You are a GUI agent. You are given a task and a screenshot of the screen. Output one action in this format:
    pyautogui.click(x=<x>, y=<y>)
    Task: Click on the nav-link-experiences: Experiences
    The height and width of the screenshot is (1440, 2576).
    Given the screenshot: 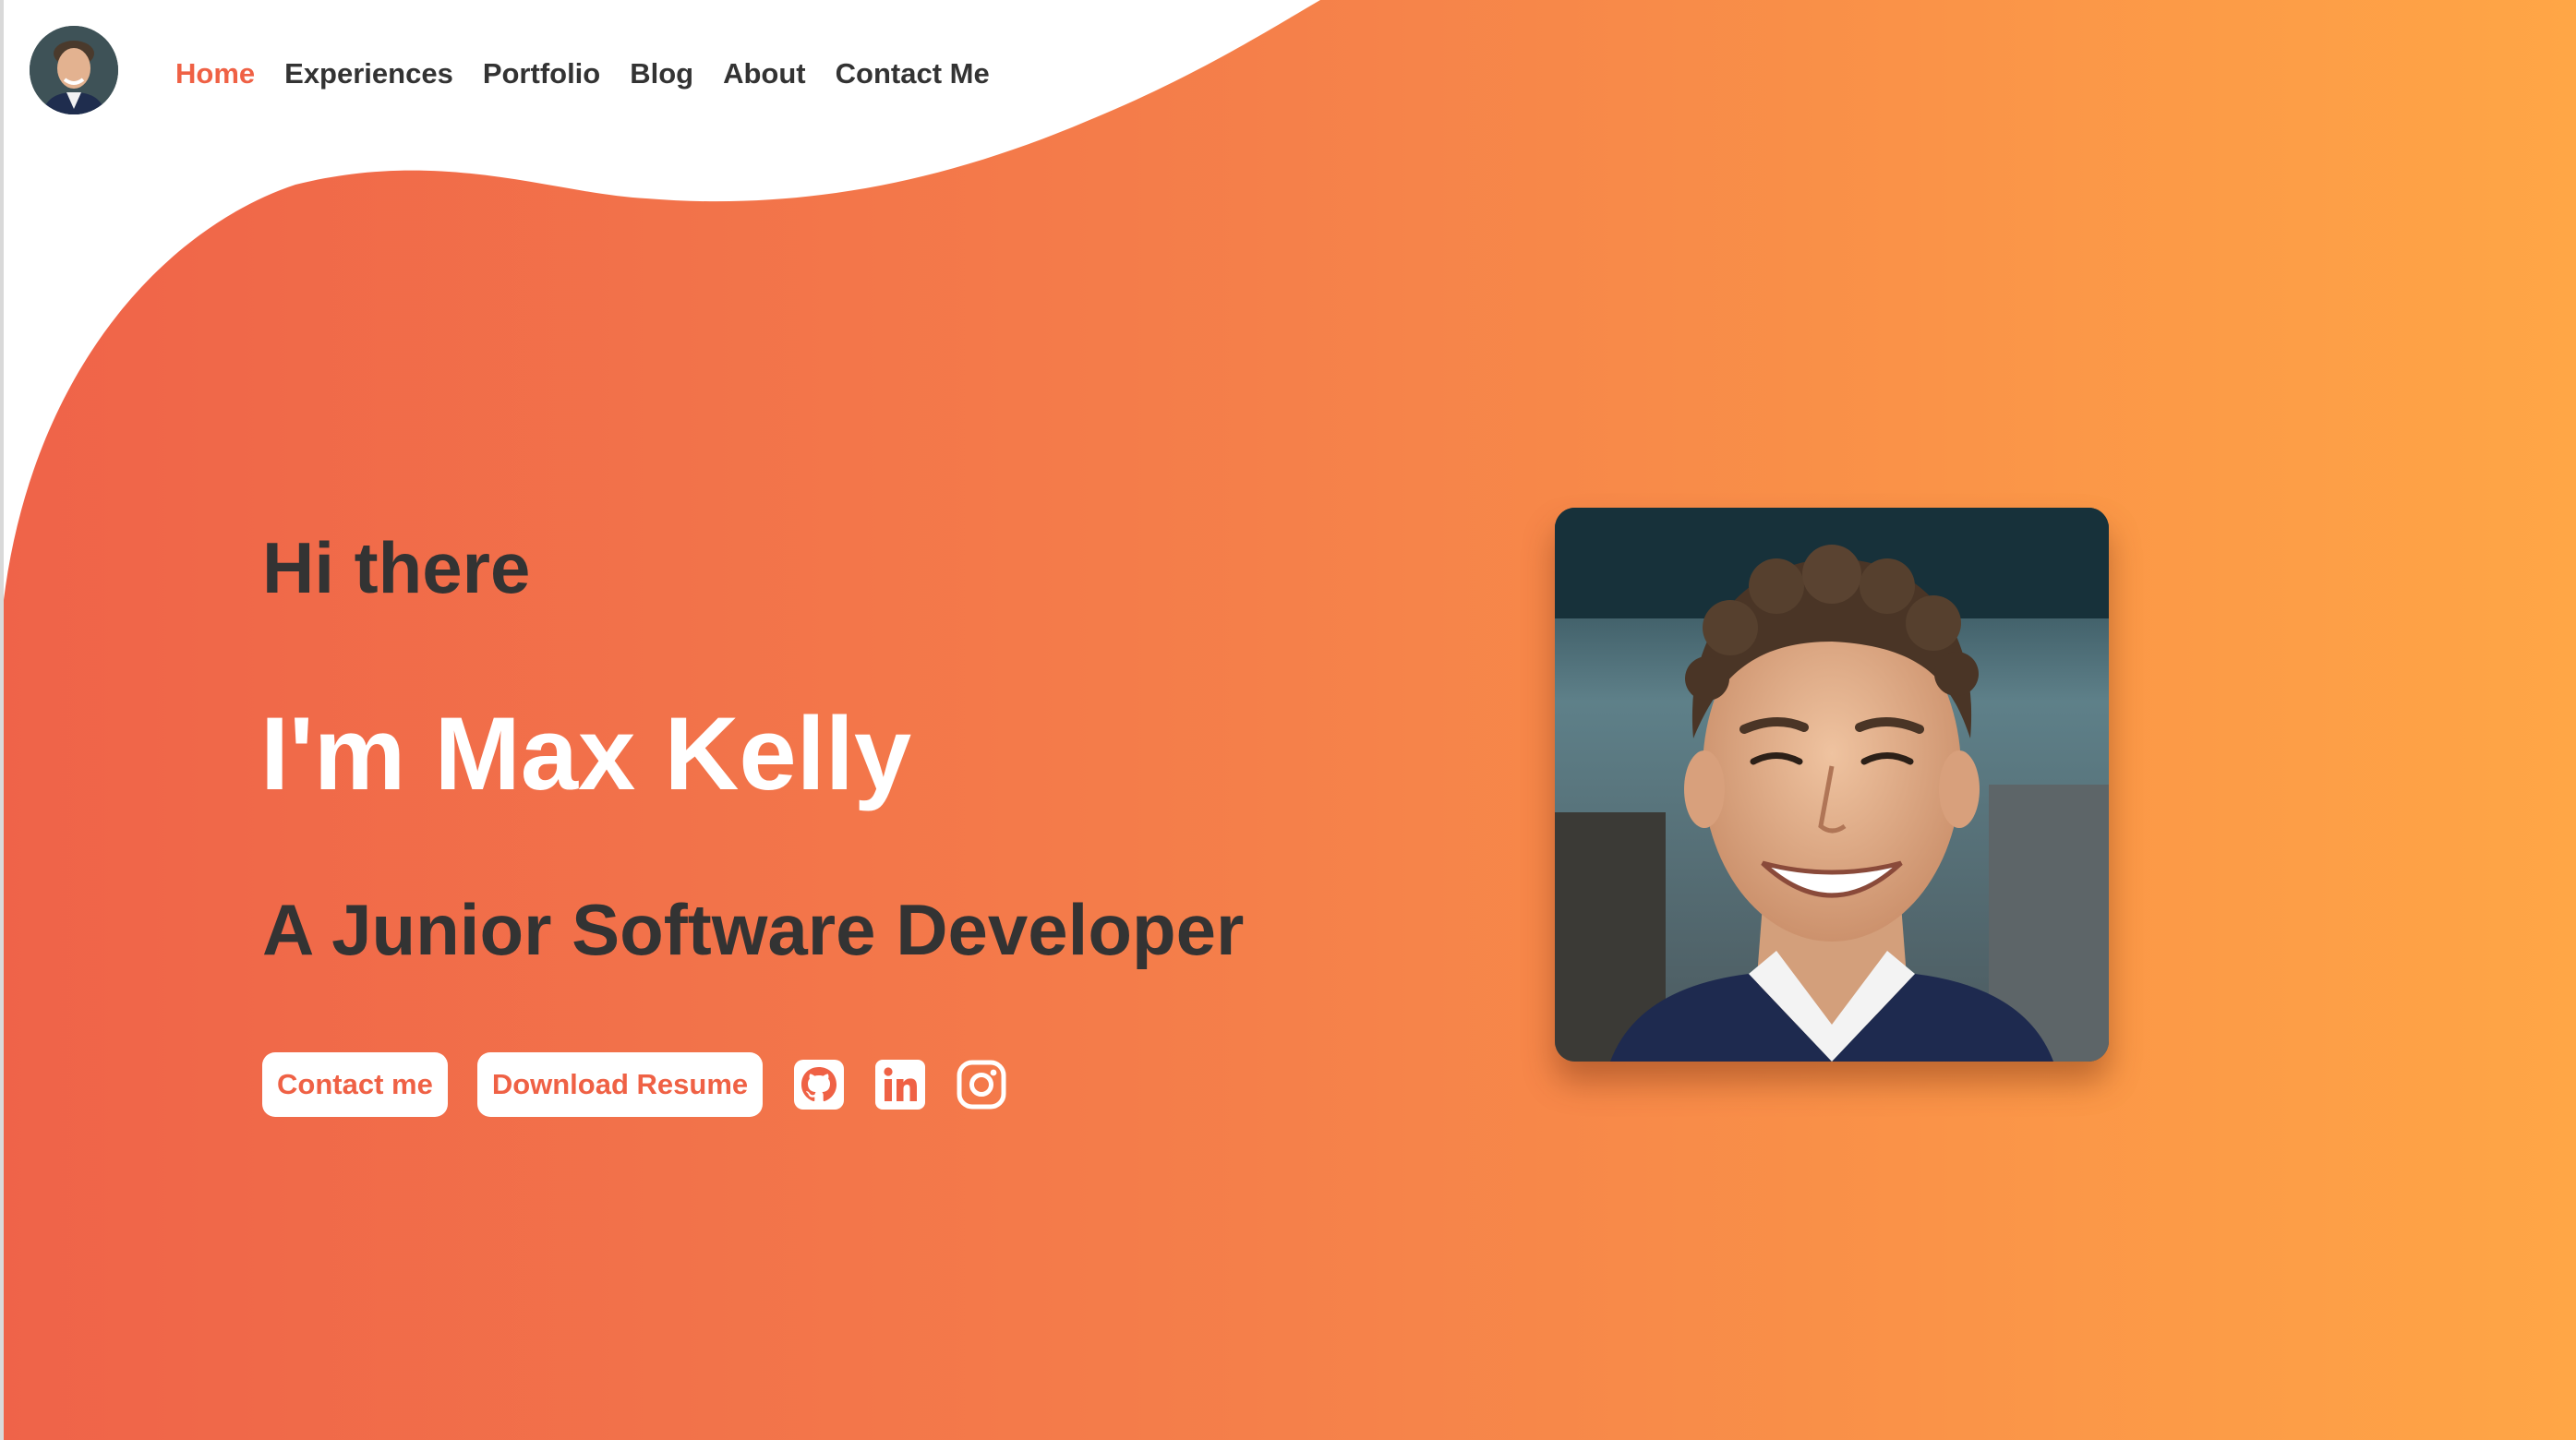 What is the action you would take?
    pyautogui.click(x=368, y=74)
    